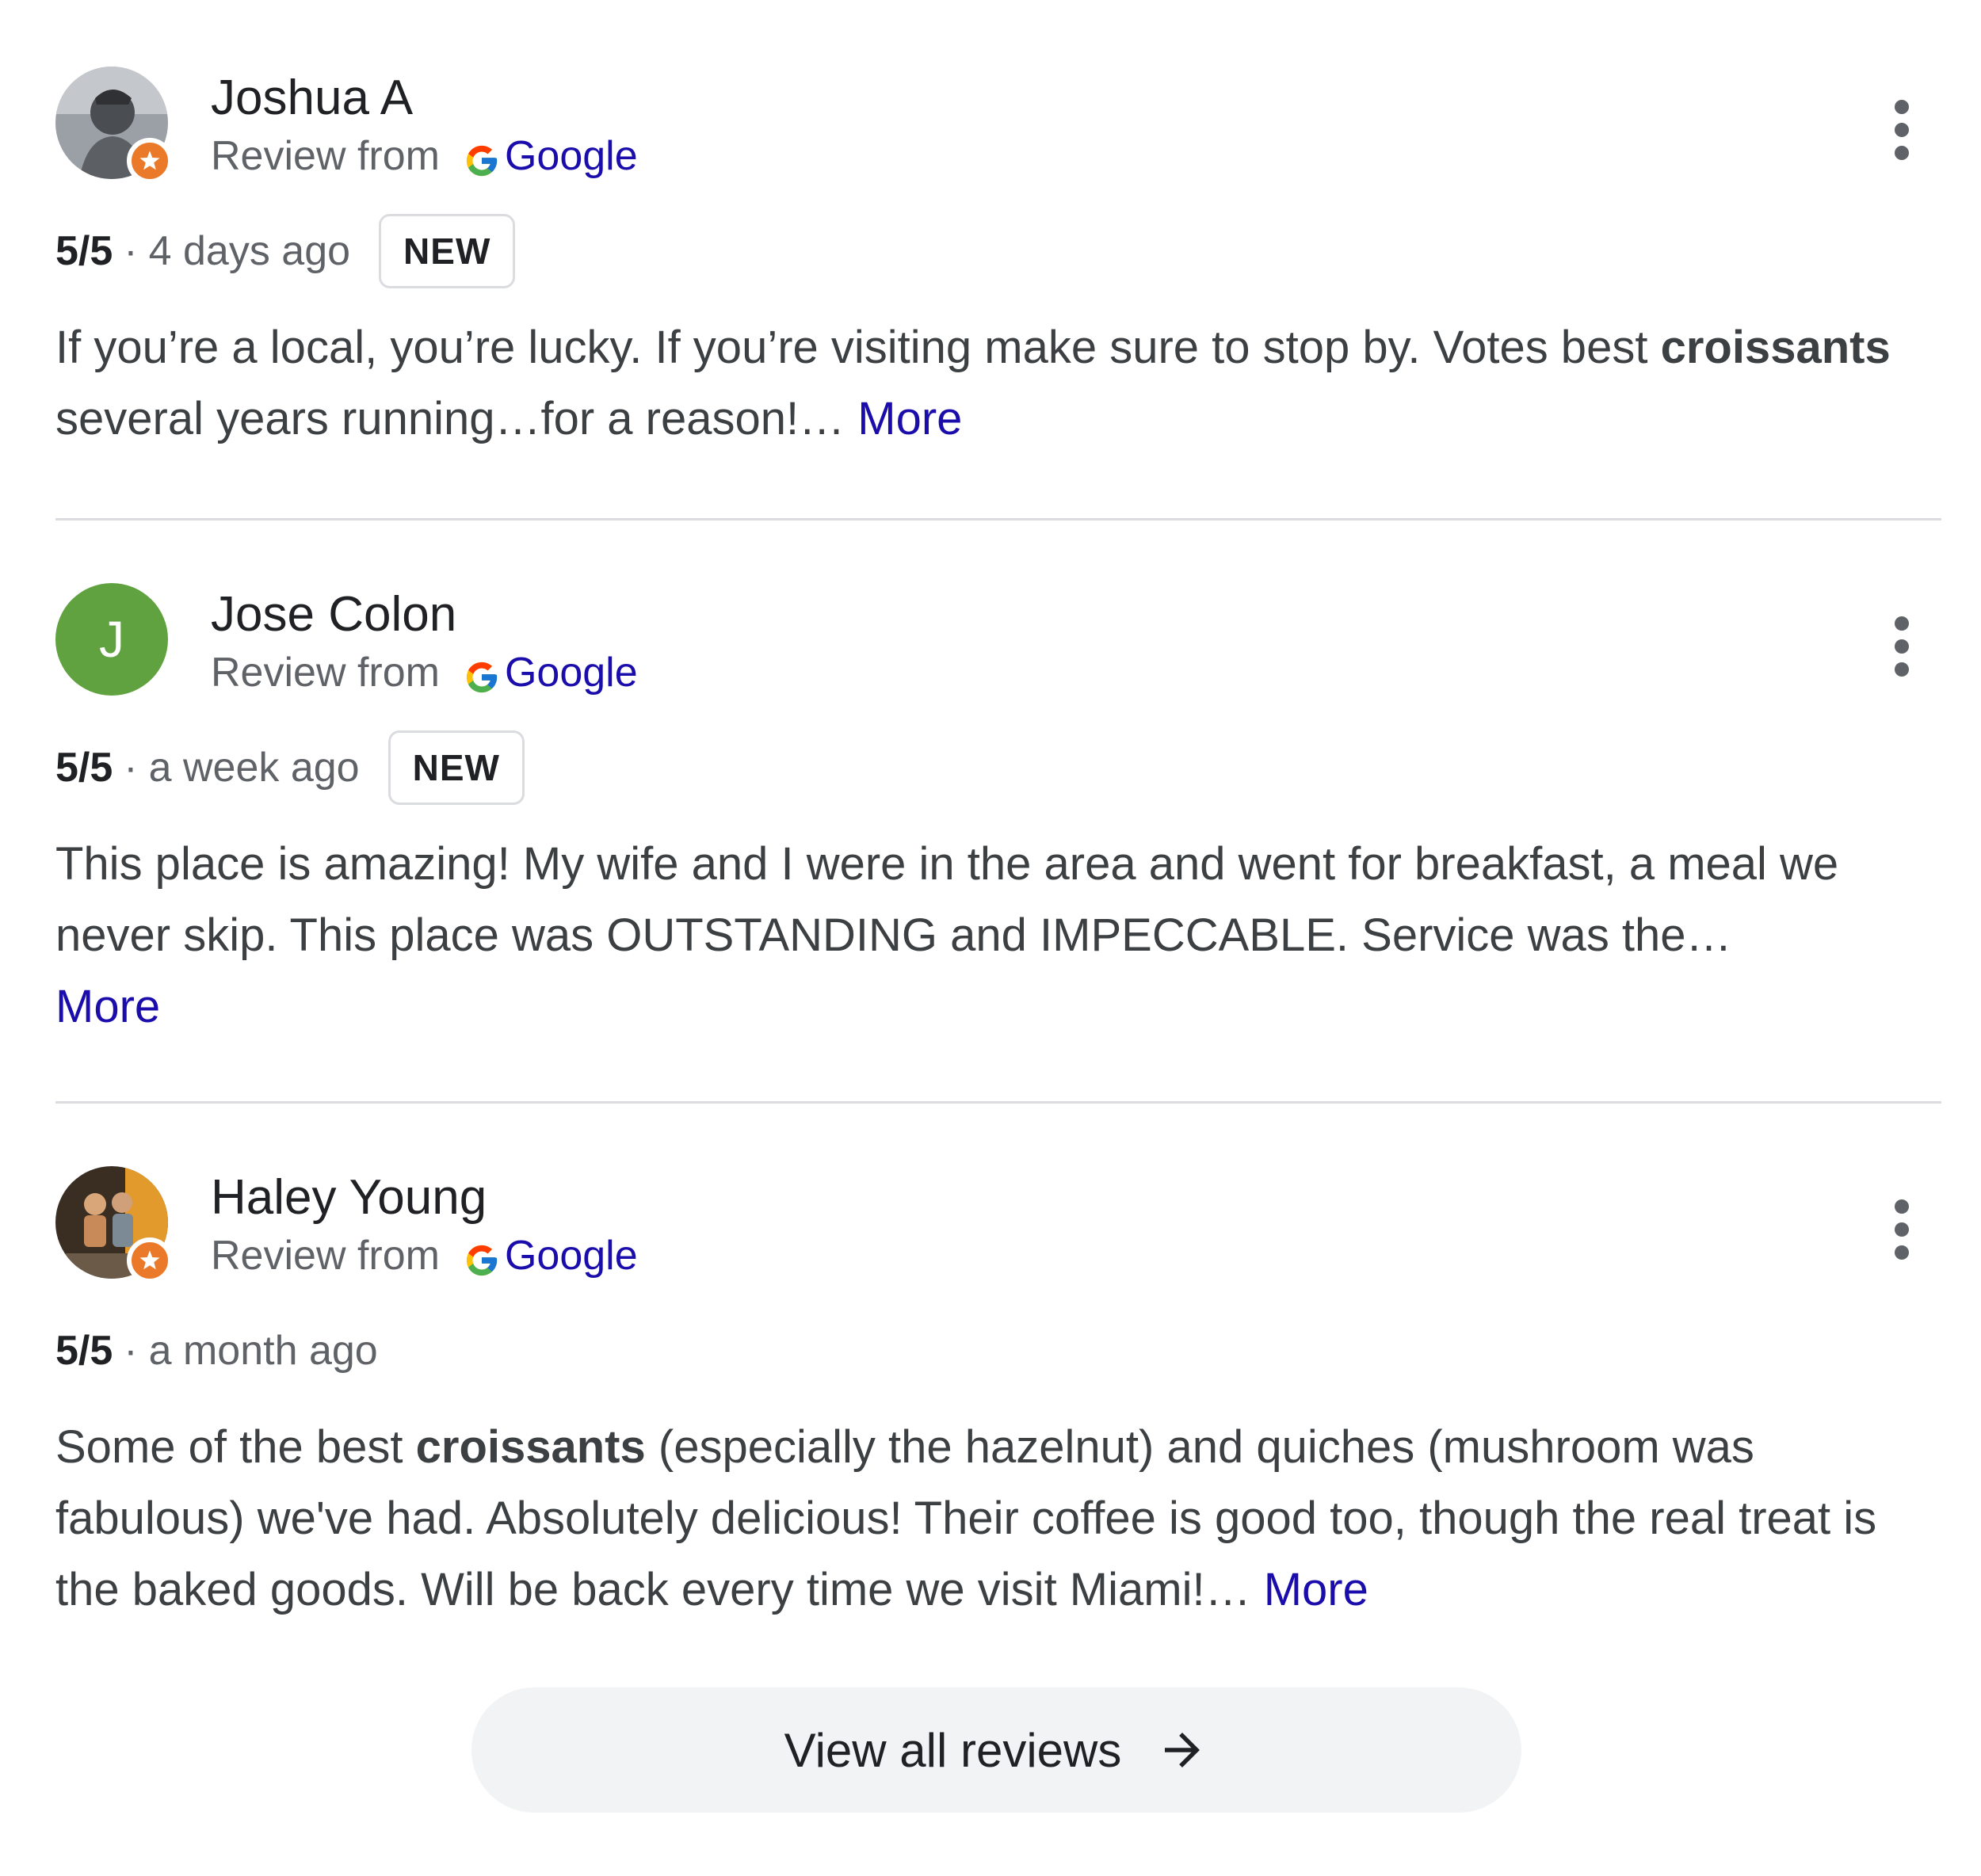 The image size is (1981, 1876). What do you see at coordinates (349, 1198) in the screenshot?
I see `reviewer-name: Haley Young` at bounding box center [349, 1198].